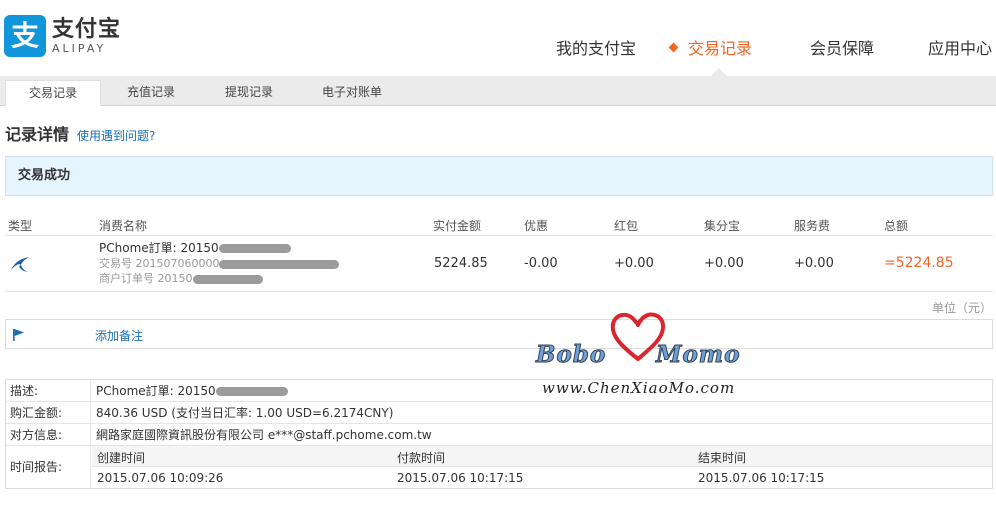  I want to click on active-diamond-icon, so click(673, 47).